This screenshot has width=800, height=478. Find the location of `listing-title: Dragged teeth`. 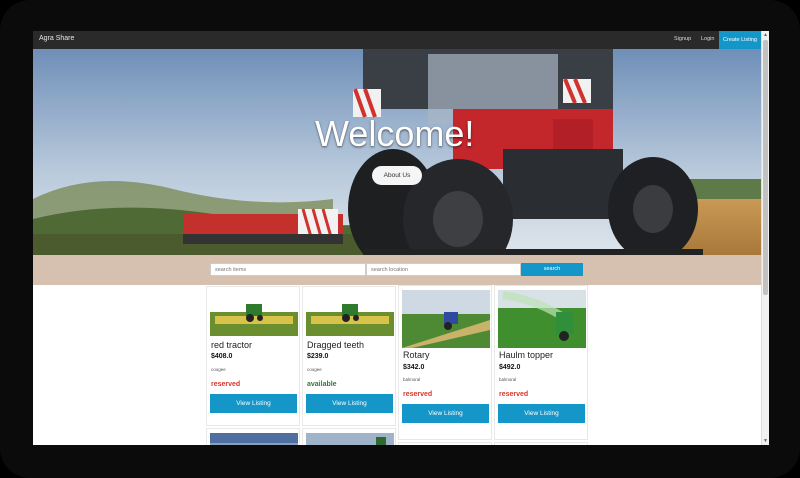

listing-title: Dragged teeth is located at coordinates (336, 345).